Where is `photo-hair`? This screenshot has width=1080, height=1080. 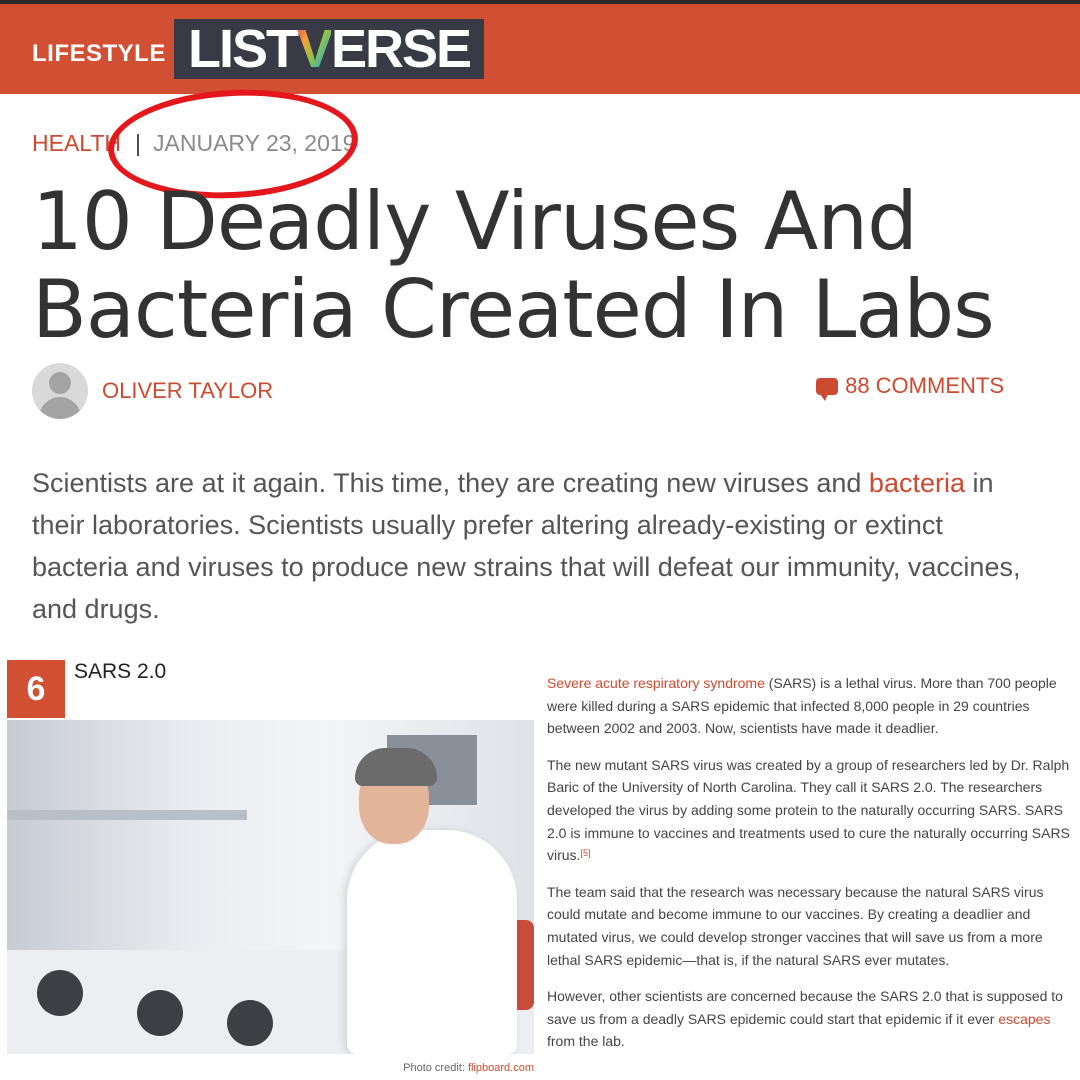 photo-hair is located at coordinates (396, 767).